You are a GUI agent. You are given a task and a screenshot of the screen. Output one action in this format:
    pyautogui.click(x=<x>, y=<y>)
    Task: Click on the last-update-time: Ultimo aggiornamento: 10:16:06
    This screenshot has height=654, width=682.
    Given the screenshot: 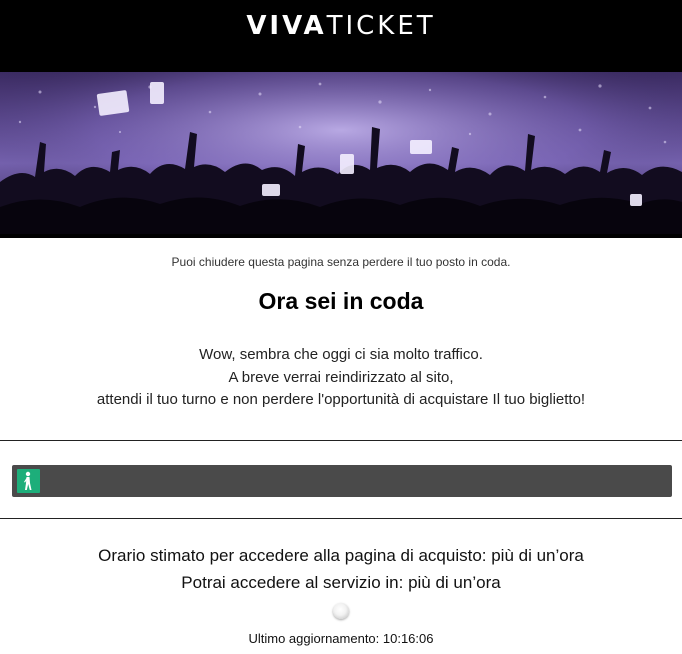 What is the action you would take?
    pyautogui.click(x=341, y=638)
    